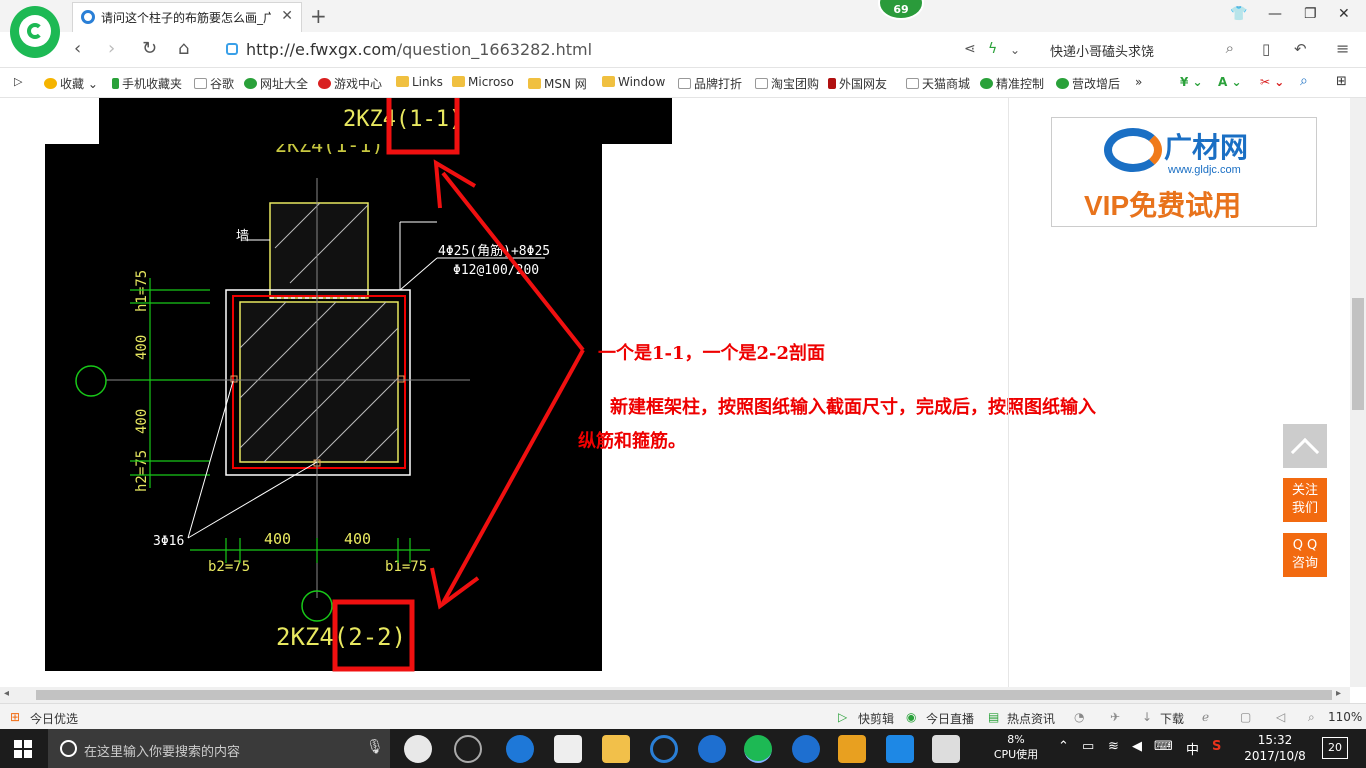 This screenshot has height=768, width=1366. Describe the element at coordinates (375, 747) in the screenshot. I see `microphone-icon: 🎙` at that location.